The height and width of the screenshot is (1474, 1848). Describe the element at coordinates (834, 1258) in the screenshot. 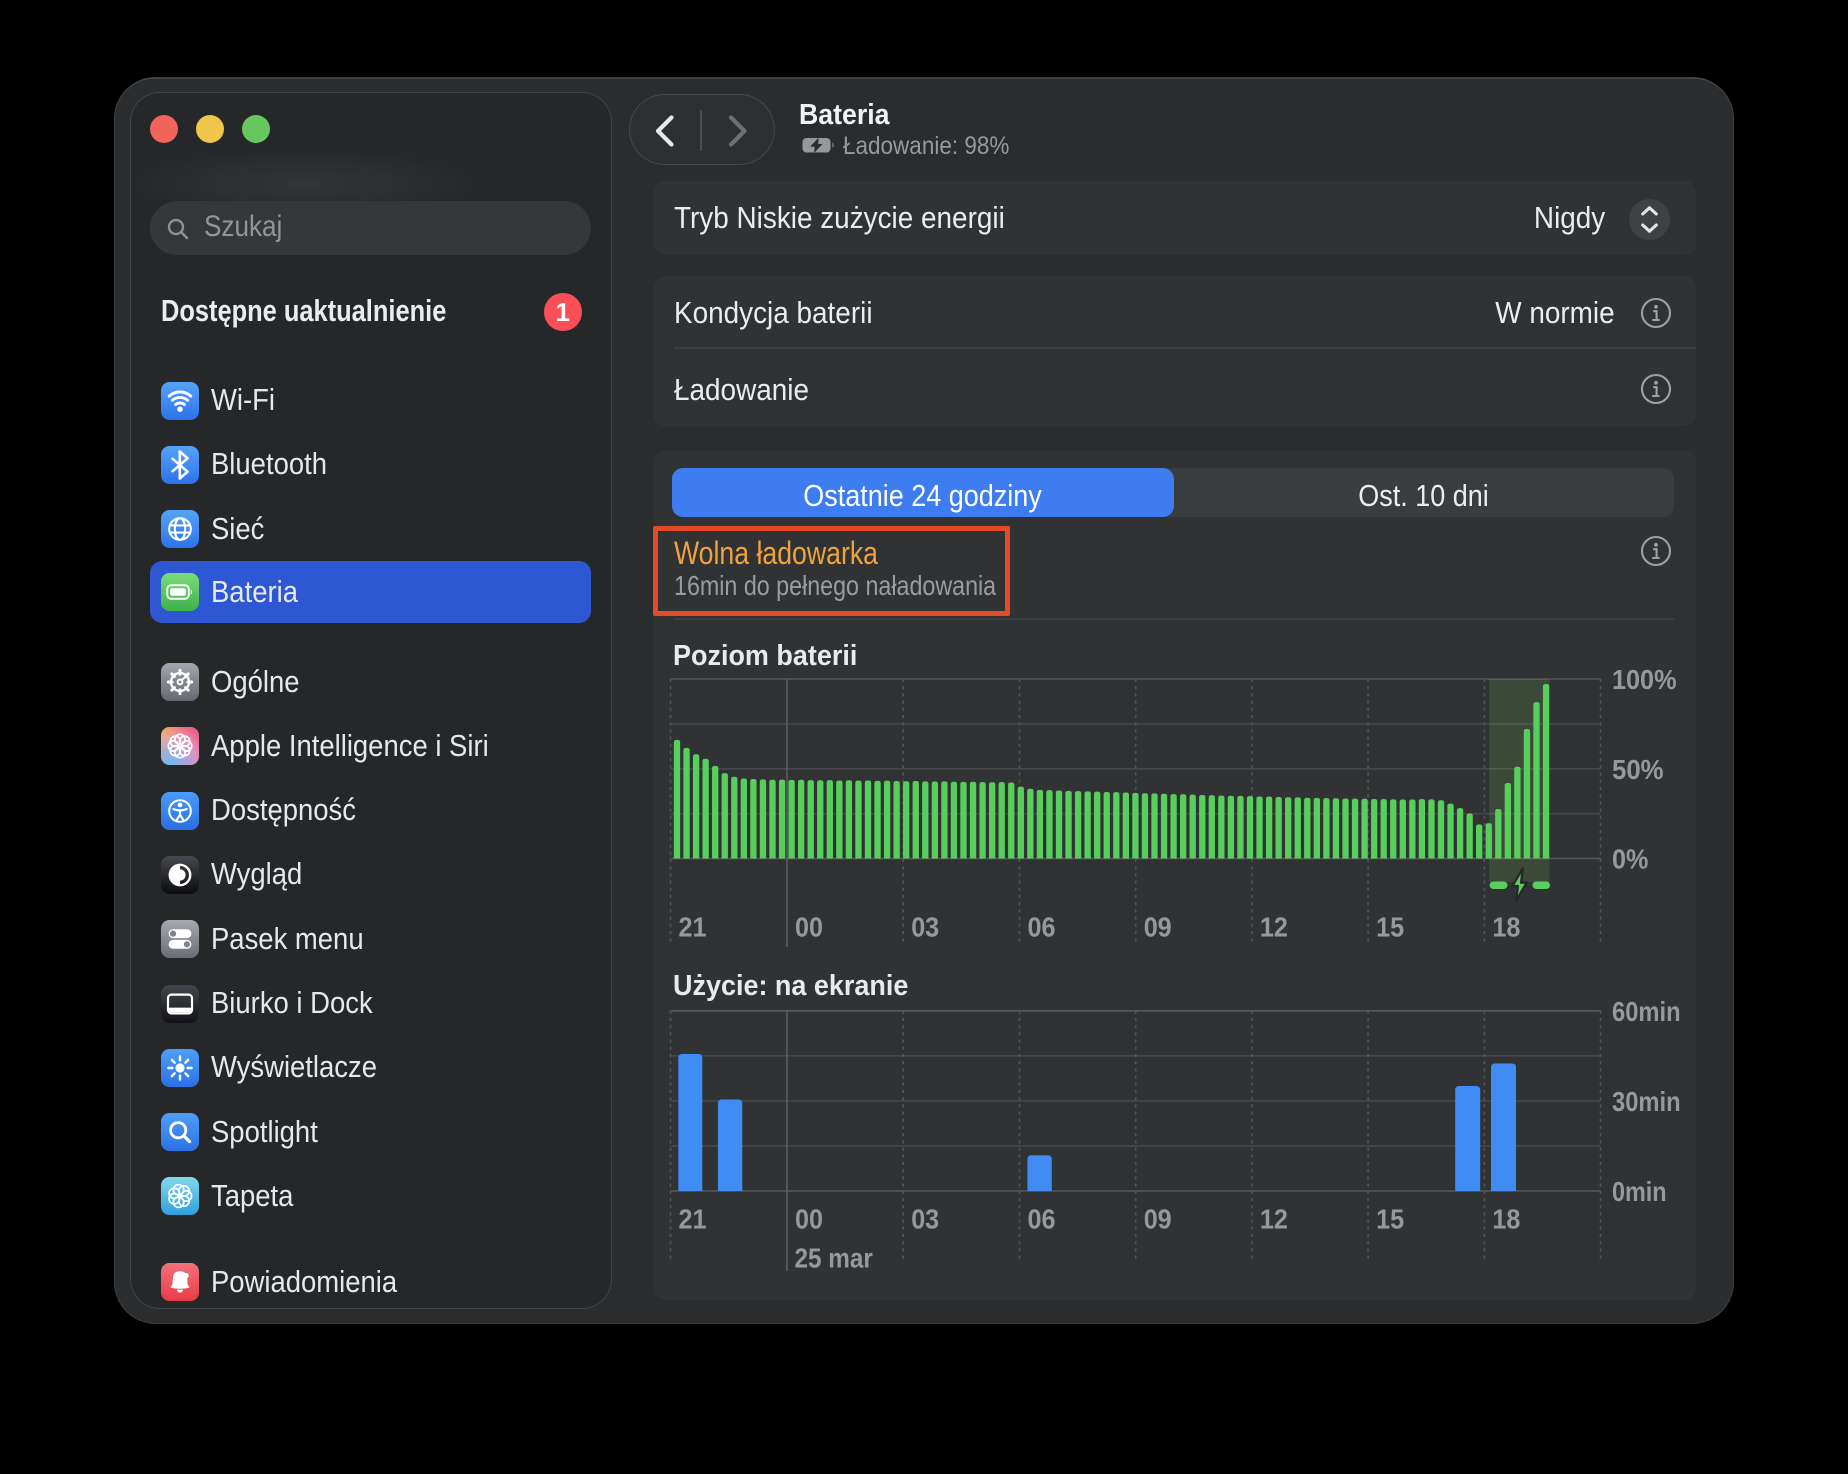

I see `svg-text: 25 mar` at that location.